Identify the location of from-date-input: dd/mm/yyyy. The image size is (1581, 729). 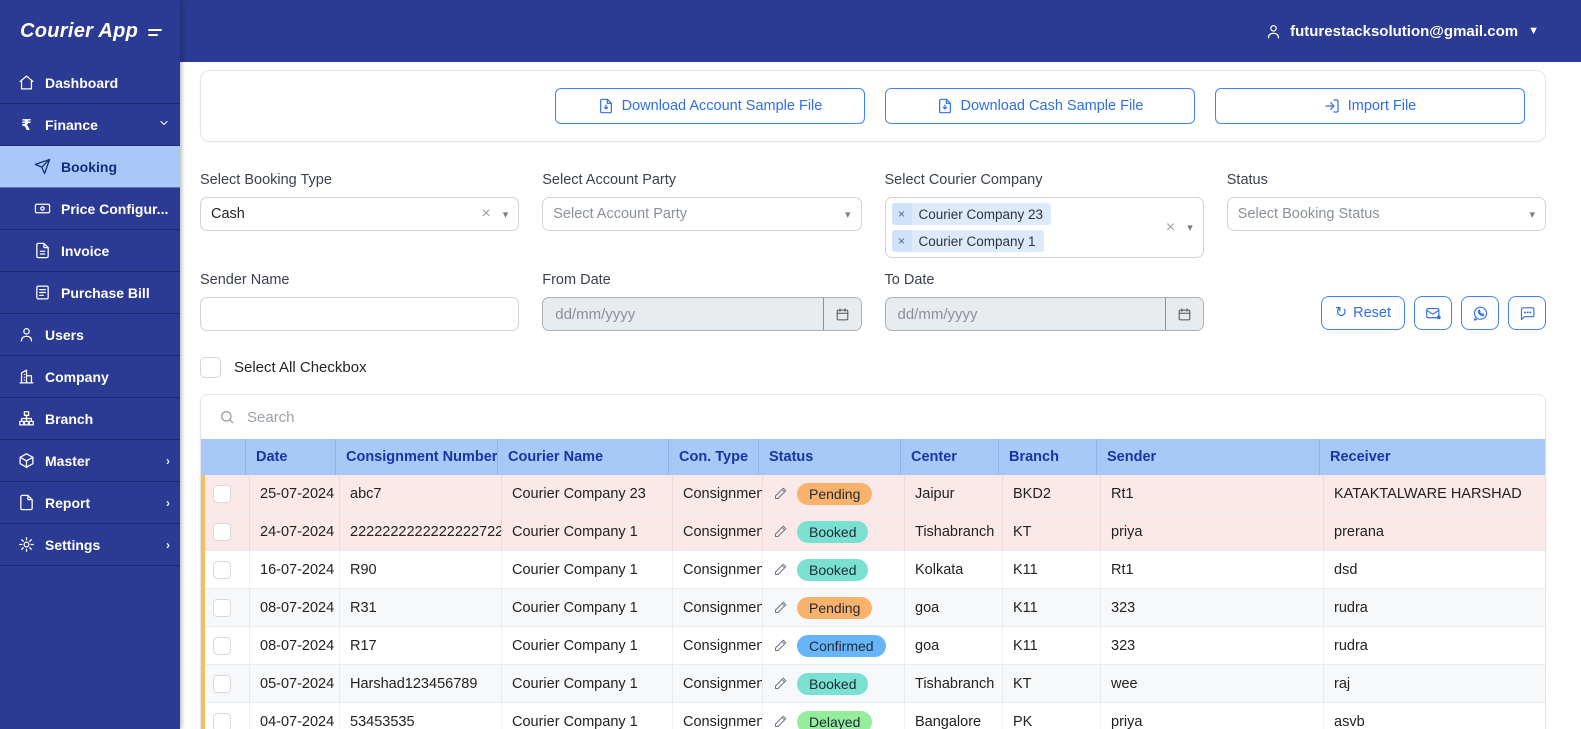
(702, 314).